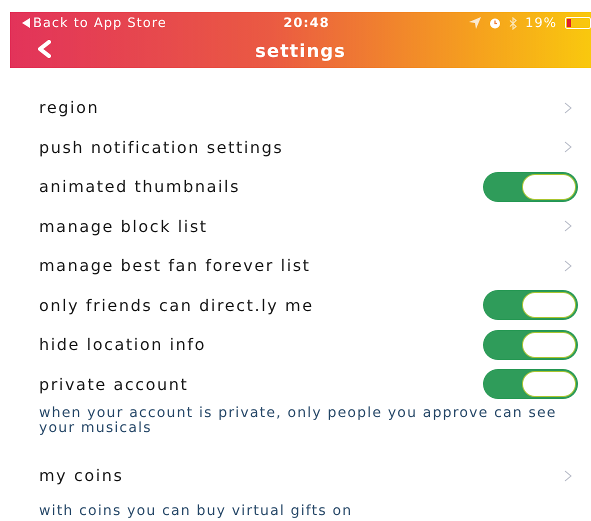 Image resolution: width=591 pixels, height=521 pixels. What do you see at coordinates (298, 421) in the screenshot?
I see `setting-description: when your account is private, only people you approve can see your musicals` at bounding box center [298, 421].